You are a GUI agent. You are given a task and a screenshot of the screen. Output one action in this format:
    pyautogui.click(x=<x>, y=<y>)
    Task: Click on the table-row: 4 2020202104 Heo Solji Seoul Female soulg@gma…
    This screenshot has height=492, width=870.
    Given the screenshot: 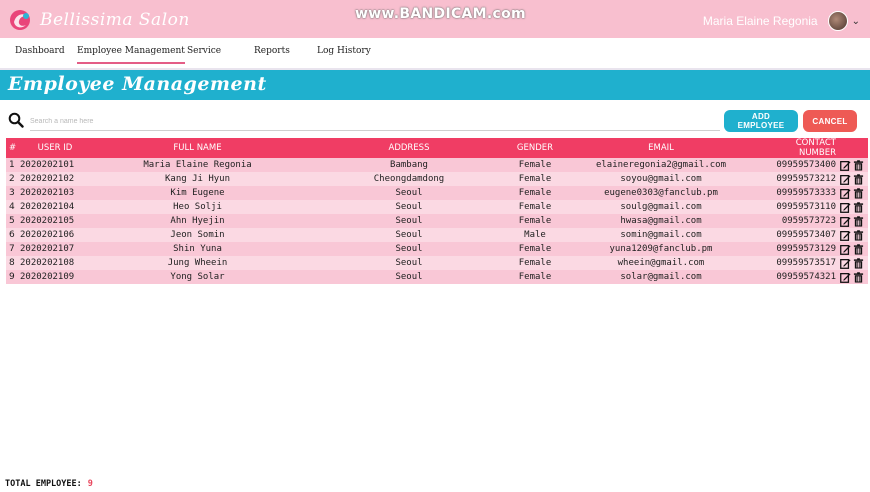 What is the action you would take?
    pyautogui.click(x=437, y=207)
    